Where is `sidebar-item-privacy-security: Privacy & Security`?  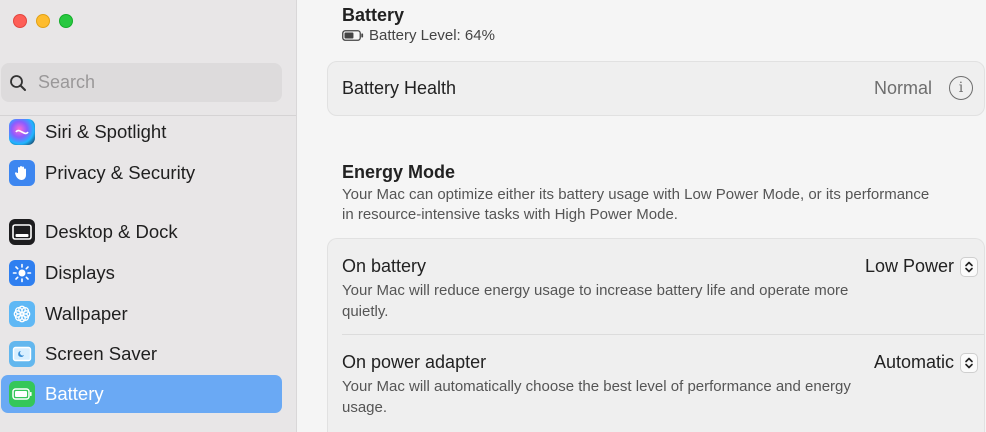
sidebar-item-privacy-security: Privacy & Security is located at coordinates (141, 173).